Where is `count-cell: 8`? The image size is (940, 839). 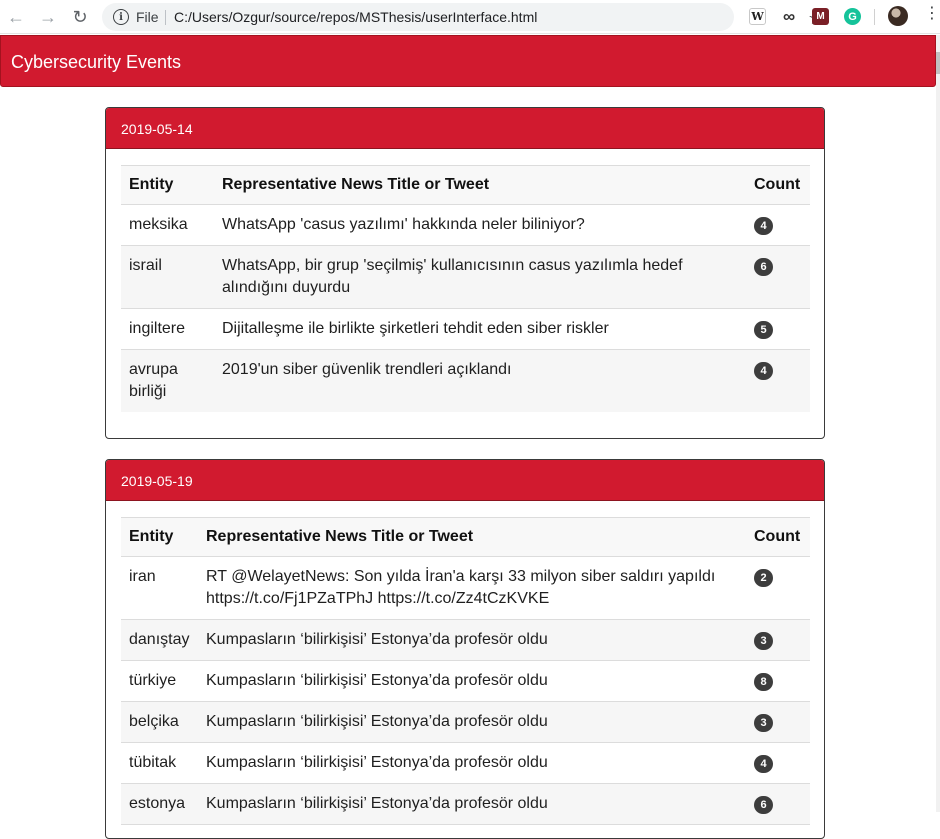 count-cell: 8 is located at coordinates (778, 681).